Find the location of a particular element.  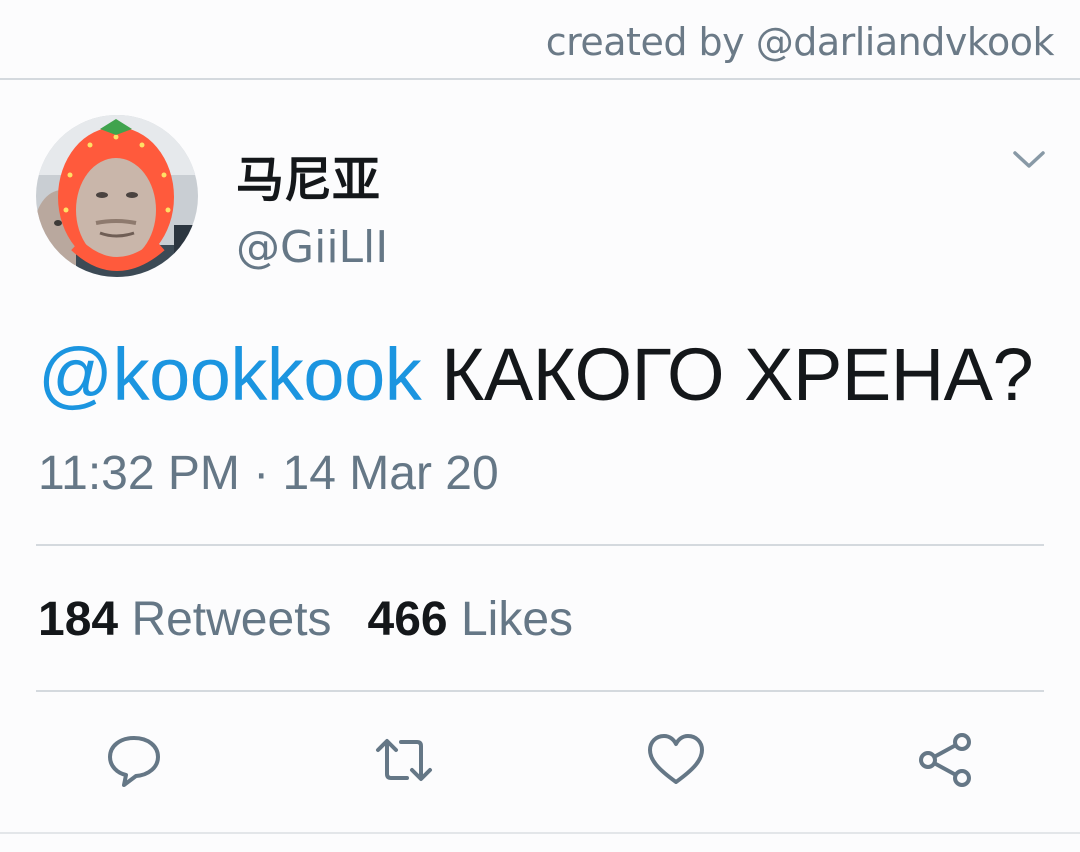

reply-button is located at coordinates (134, 760).